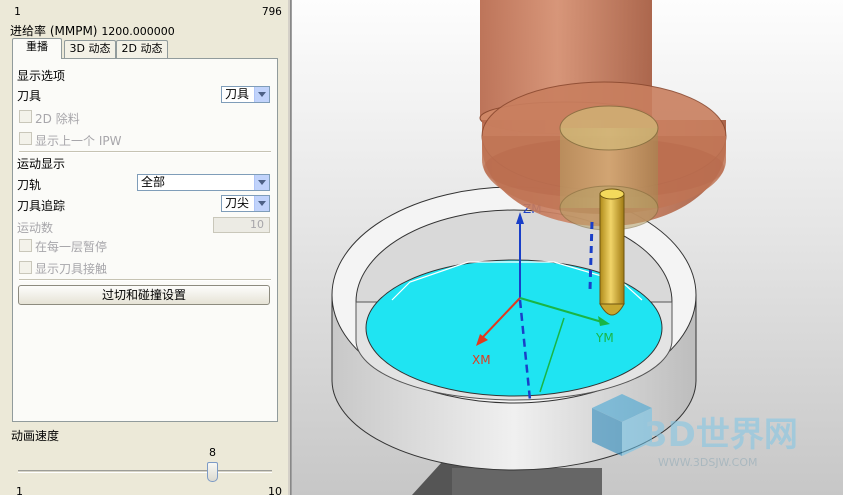  Describe the element at coordinates (25, 245) in the screenshot. I see `pause-each-layer-checkbox` at that location.